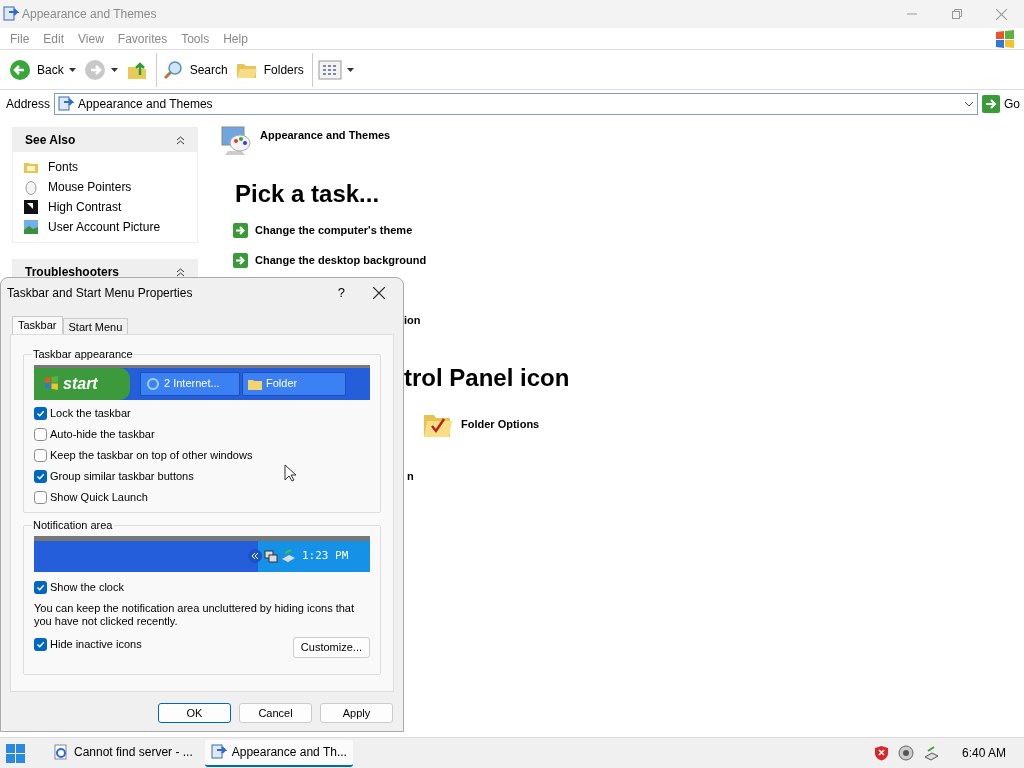 This screenshot has height=768, width=1024. I want to click on window-title: Appearance and Themes, so click(89, 14).